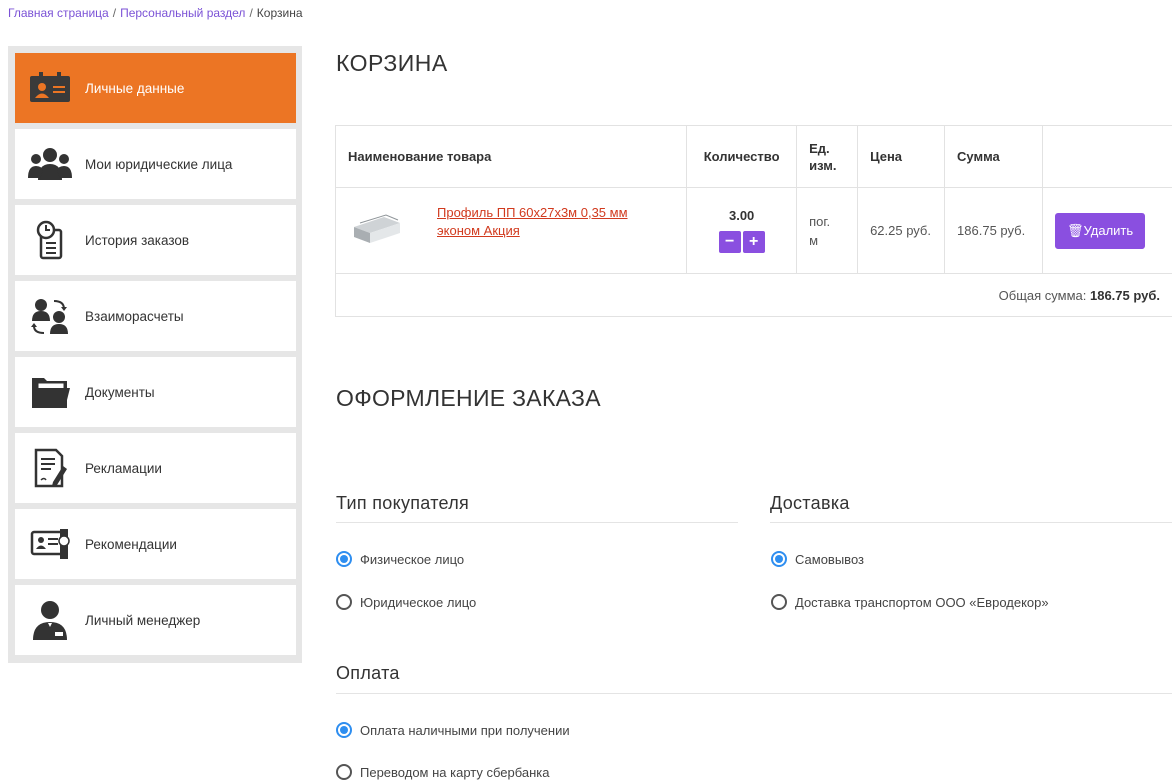 Image resolution: width=1172 pixels, height=781 pixels. I want to click on delete-button-label: Удалить, so click(1108, 230).